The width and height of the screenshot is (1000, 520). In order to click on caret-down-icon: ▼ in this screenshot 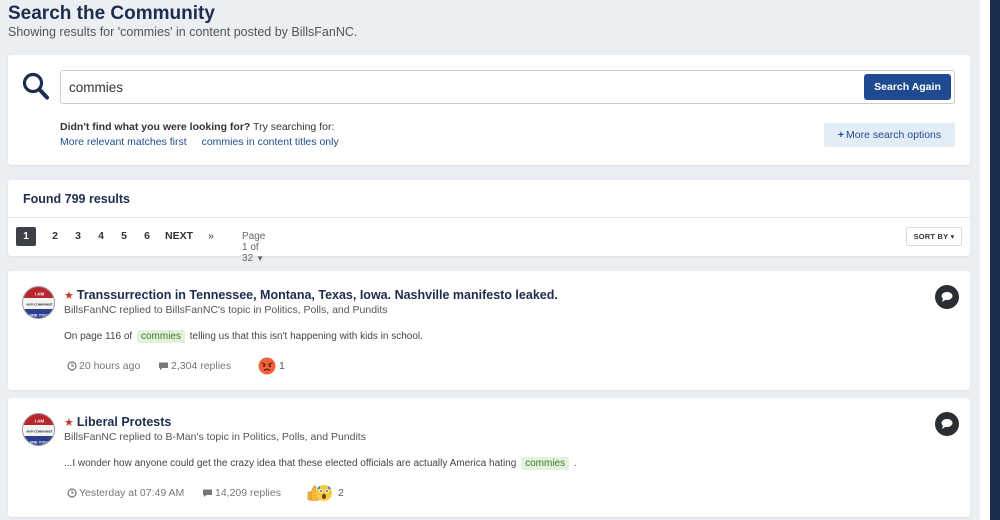, I will do `click(260, 258)`.